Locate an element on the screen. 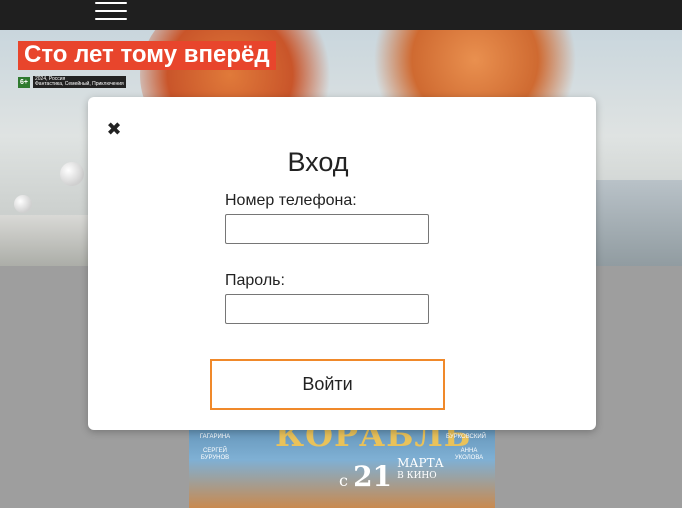 The height and width of the screenshot is (508, 682). modal-title: Вход is located at coordinates (318, 162).